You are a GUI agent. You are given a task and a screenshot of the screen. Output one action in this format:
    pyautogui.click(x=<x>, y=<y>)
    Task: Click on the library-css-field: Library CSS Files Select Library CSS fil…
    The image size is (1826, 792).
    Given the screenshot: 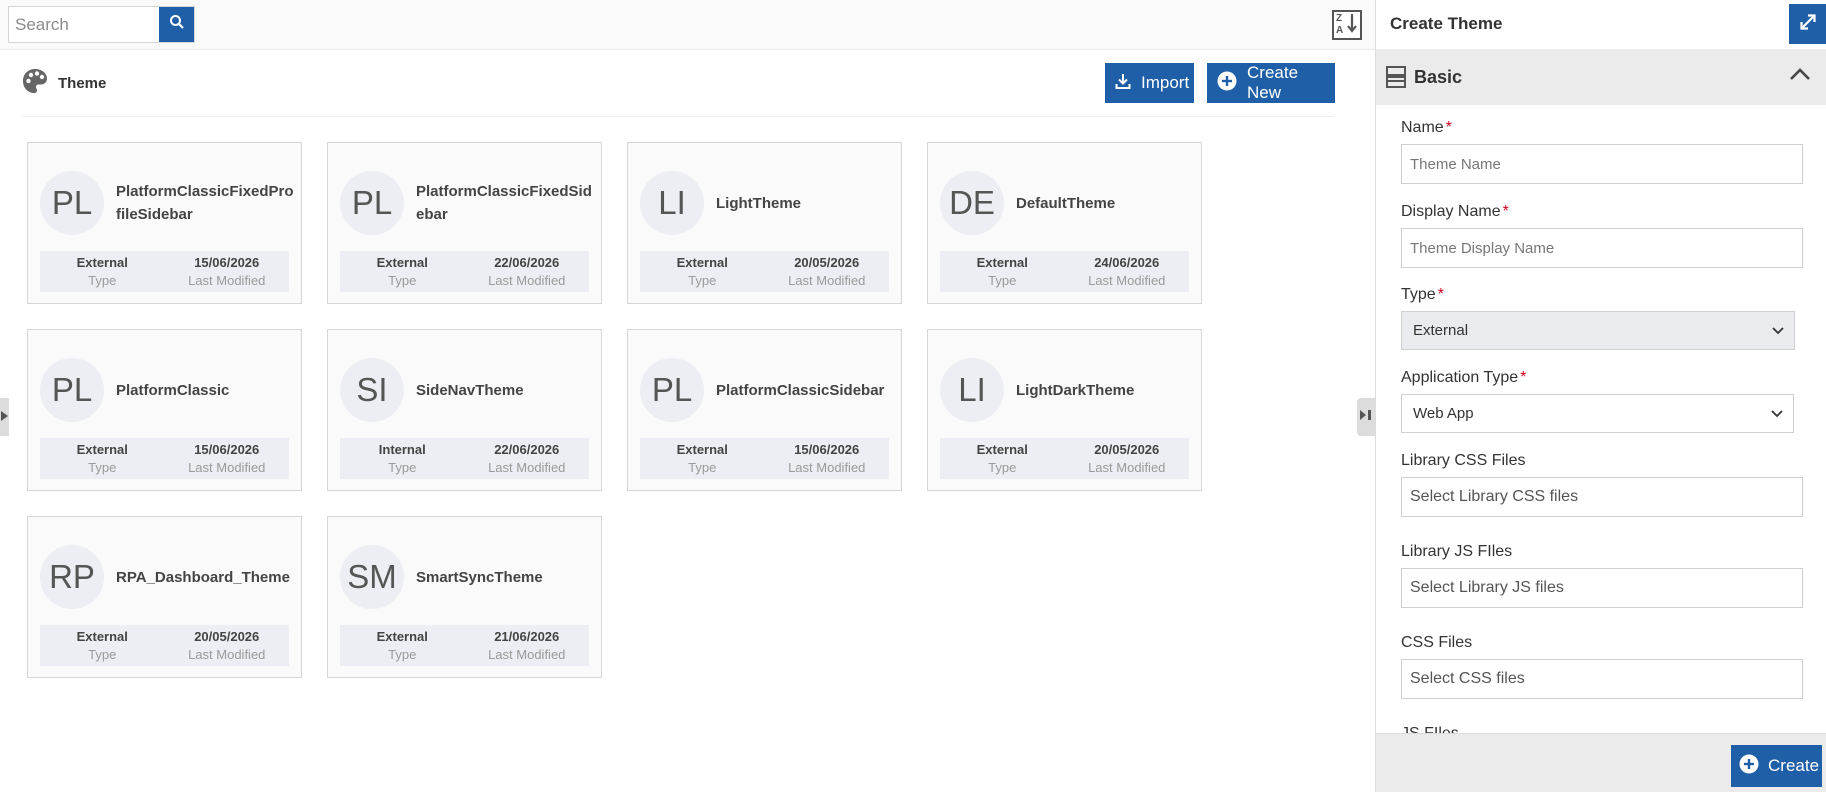 What is the action you would take?
    pyautogui.click(x=1602, y=484)
    